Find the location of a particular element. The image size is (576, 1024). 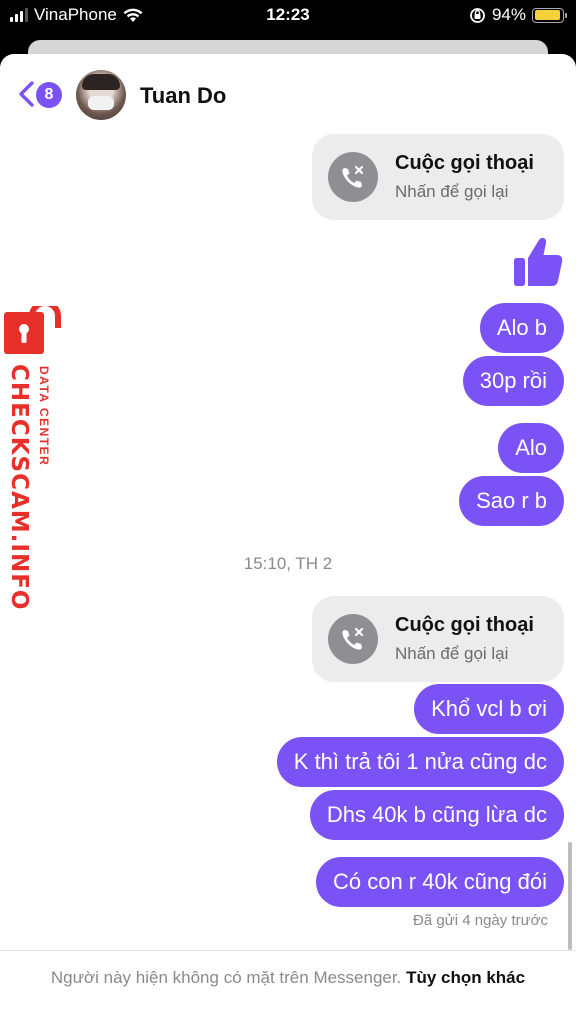

outgoing-message: K thì trả tôi 1 nửa cũng dc is located at coordinates (420, 762).